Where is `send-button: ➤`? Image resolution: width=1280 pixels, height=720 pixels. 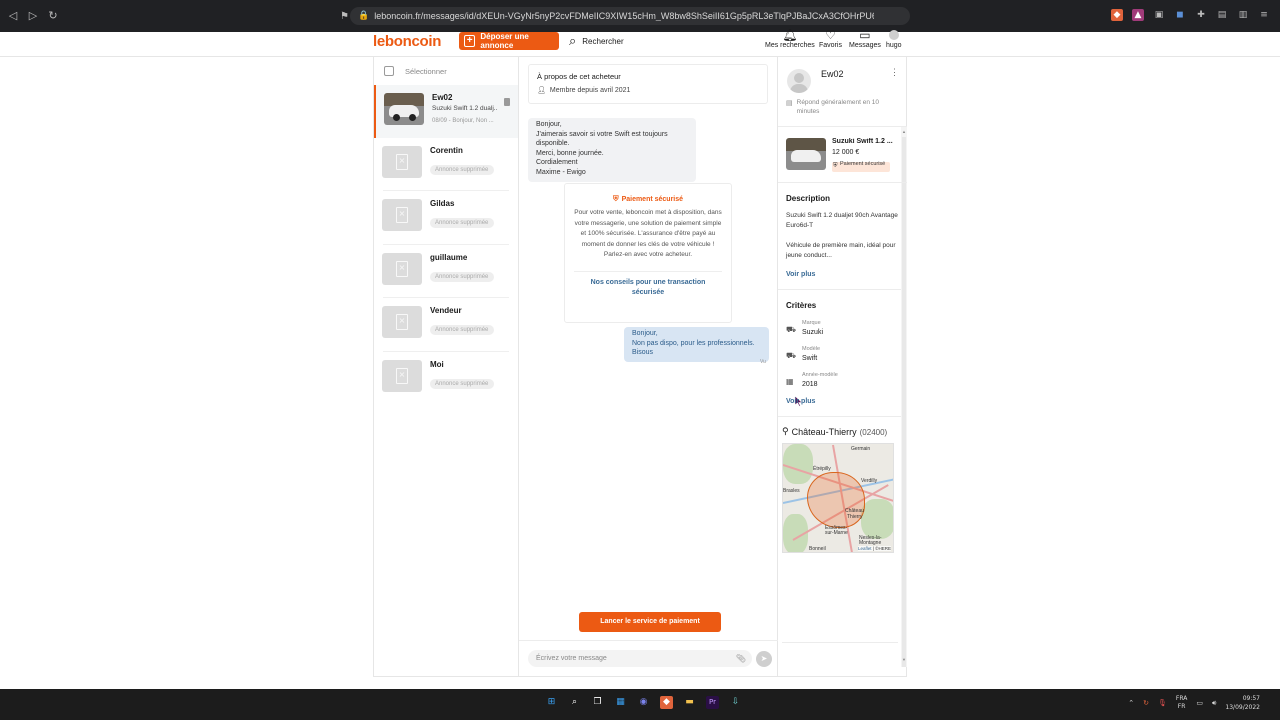 send-button: ➤ is located at coordinates (764, 659).